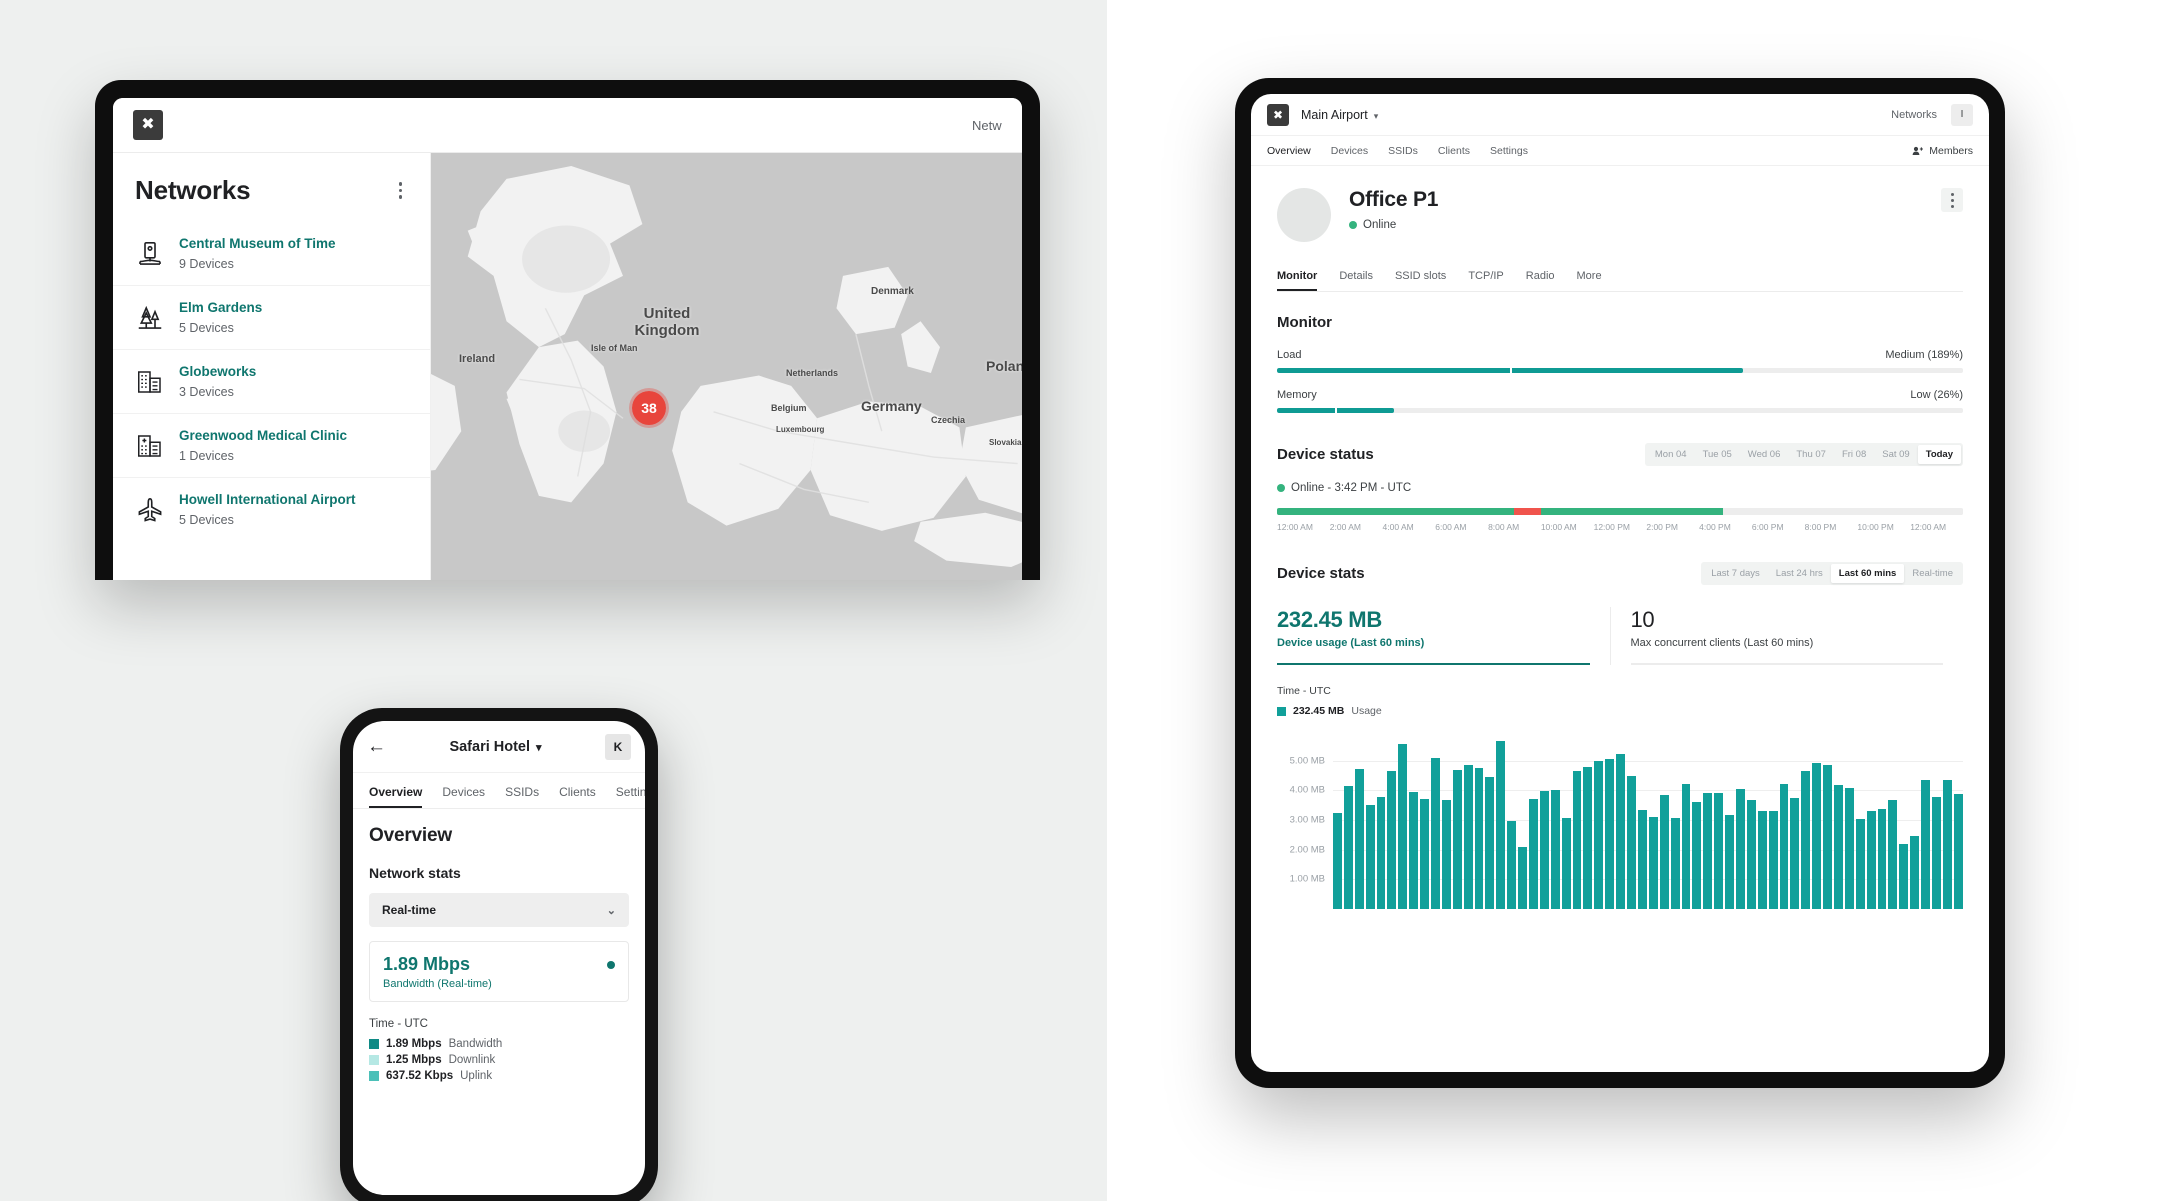 This screenshot has width=2161, height=1201. What do you see at coordinates (1895, 454) in the screenshot?
I see `day-segment: Sat 09` at bounding box center [1895, 454].